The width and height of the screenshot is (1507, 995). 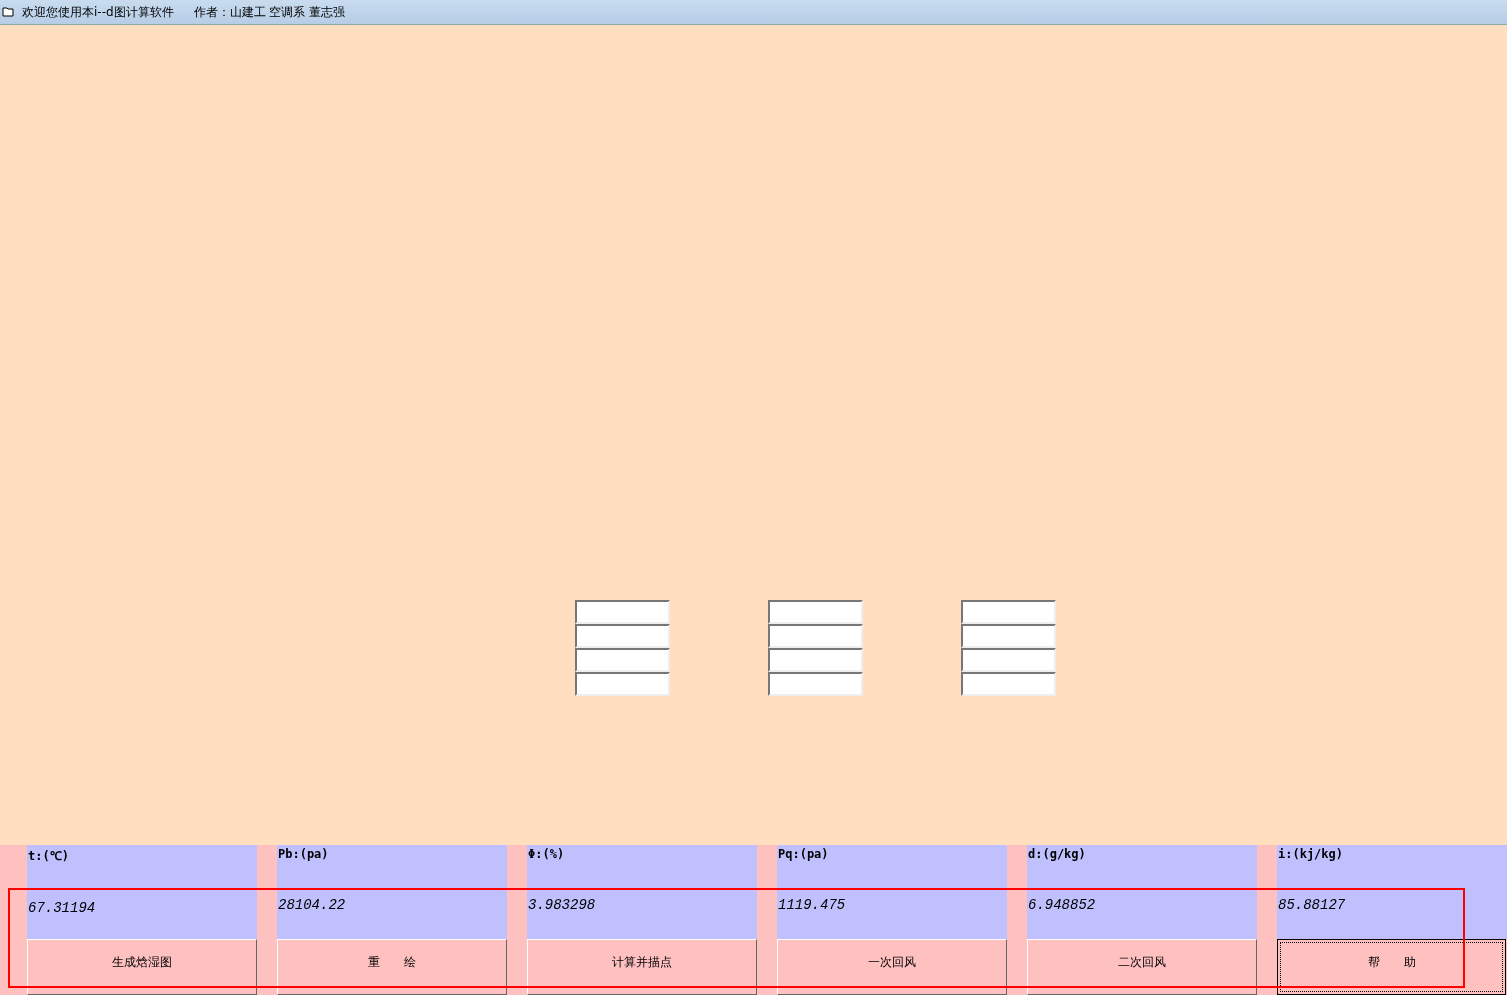 I want to click on window-title: 欢迎您使用本i--d图计算软件, so click(x=98, y=12).